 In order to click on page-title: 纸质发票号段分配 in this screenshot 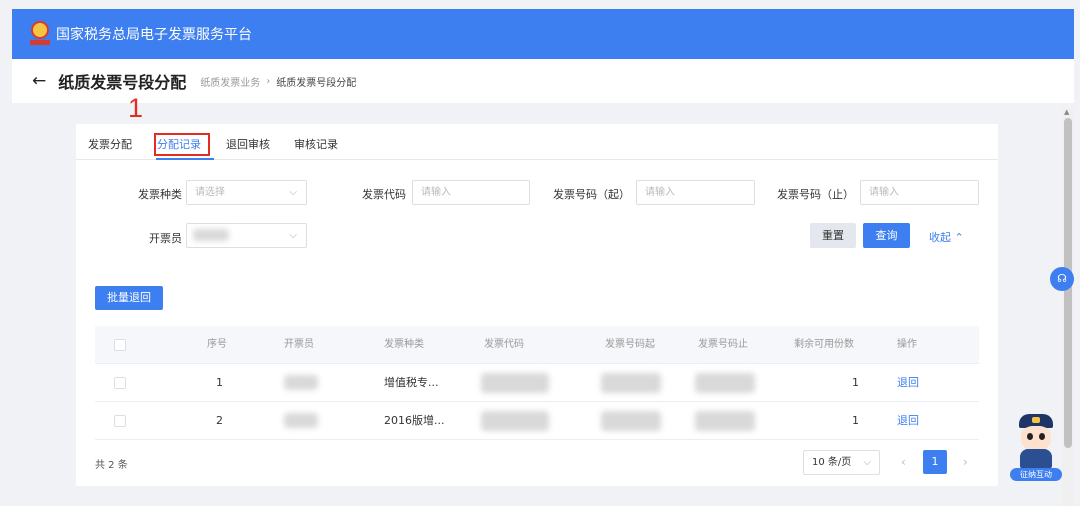, I will do `click(122, 82)`.